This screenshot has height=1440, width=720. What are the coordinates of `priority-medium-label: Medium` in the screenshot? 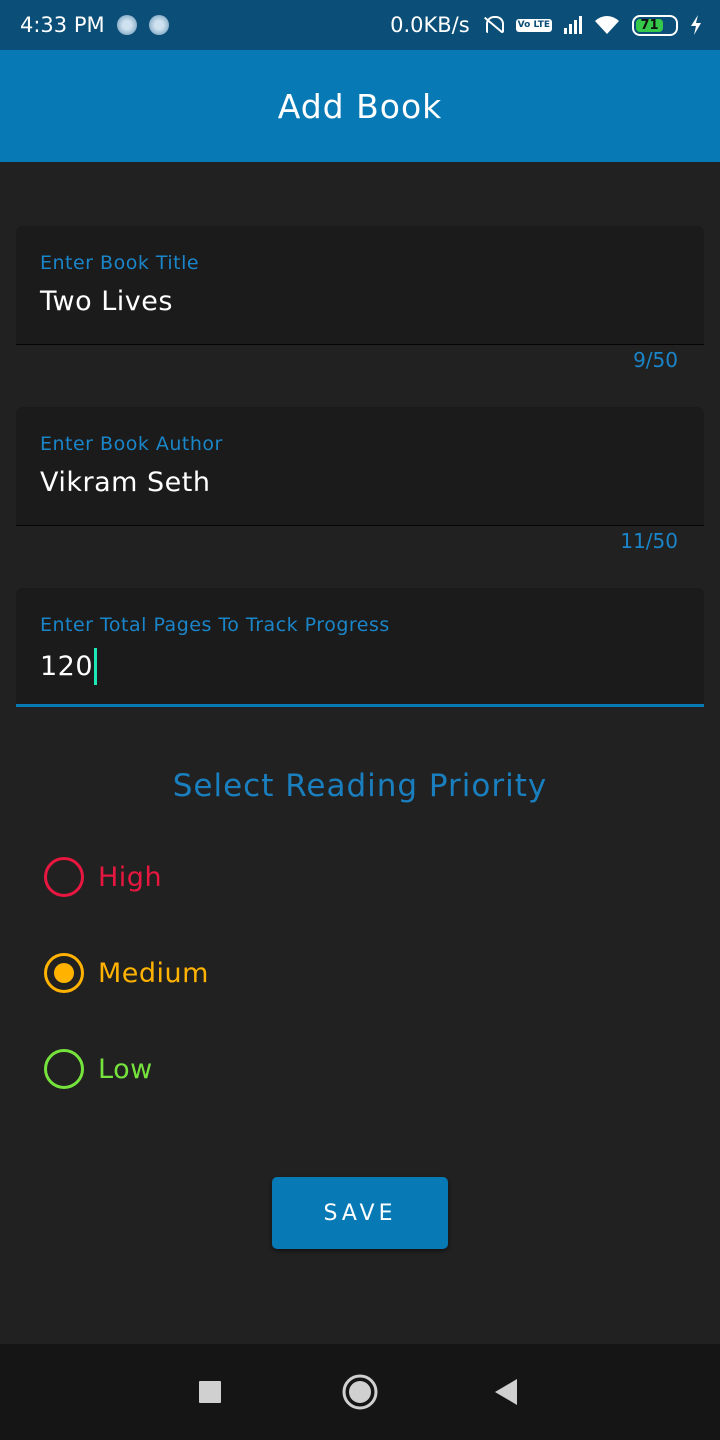 It's located at (153, 973).